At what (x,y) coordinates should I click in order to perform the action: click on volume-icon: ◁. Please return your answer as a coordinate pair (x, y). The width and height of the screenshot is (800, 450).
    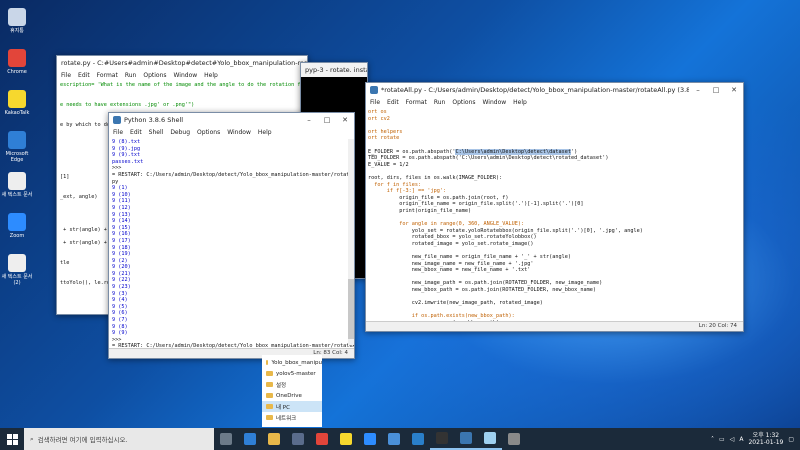
    Looking at the image, I should click on (732, 439).